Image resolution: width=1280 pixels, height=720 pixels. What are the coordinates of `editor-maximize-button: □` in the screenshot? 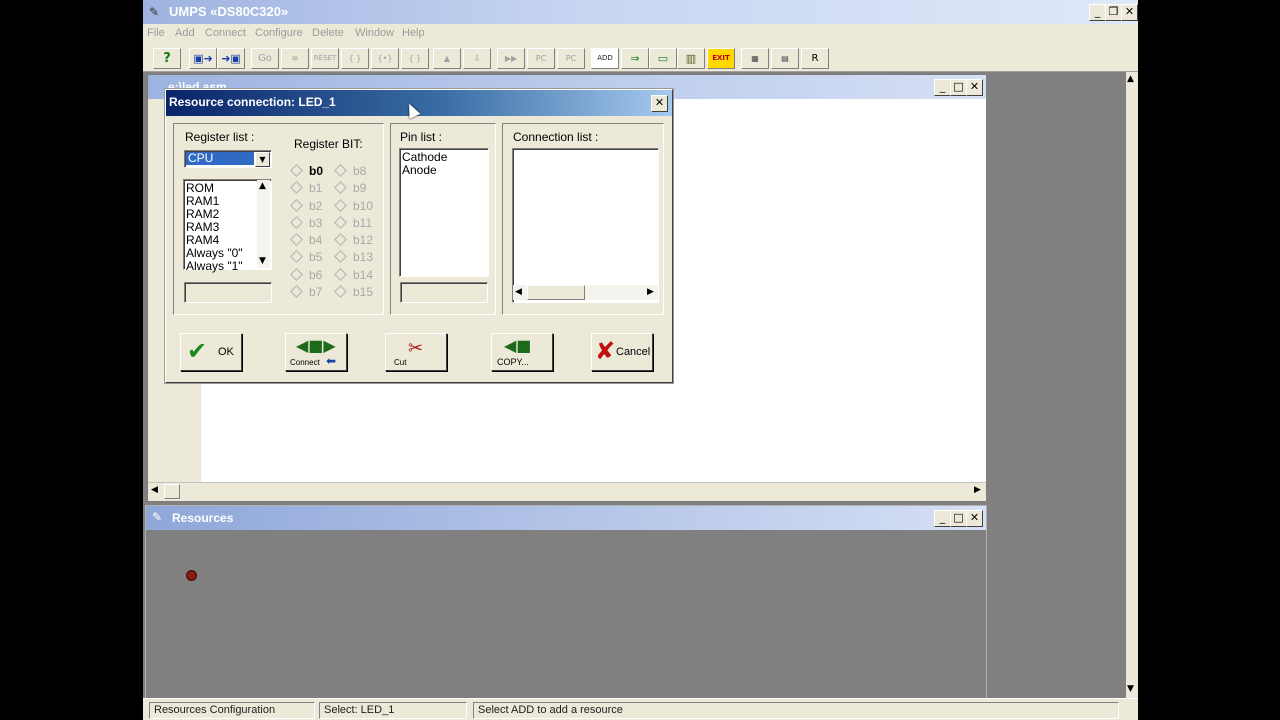 It's located at (958, 87).